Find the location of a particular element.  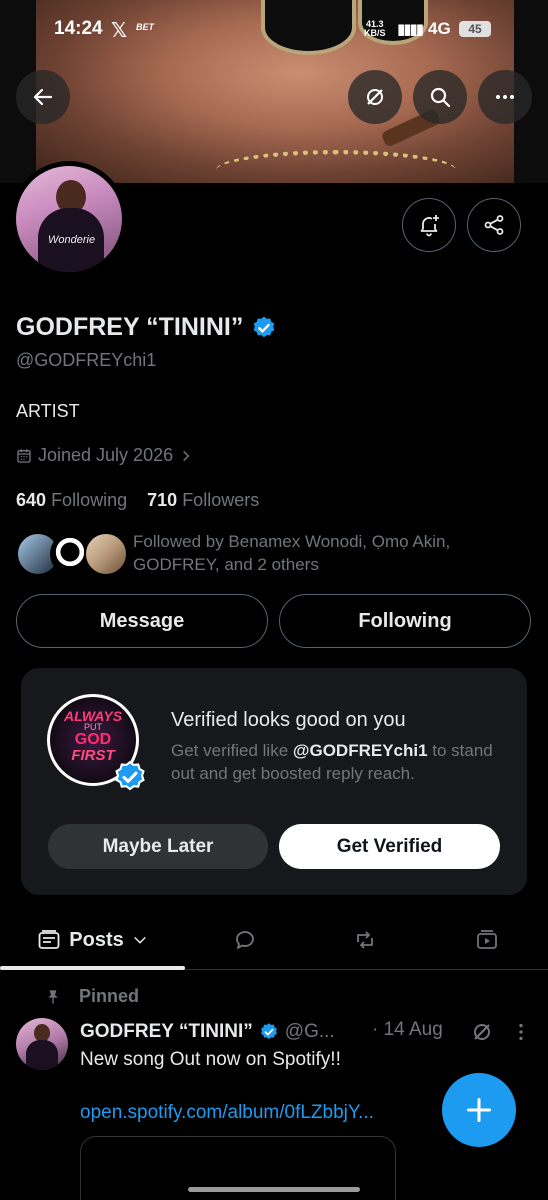

reply-bubble-icon is located at coordinates (245, 940).